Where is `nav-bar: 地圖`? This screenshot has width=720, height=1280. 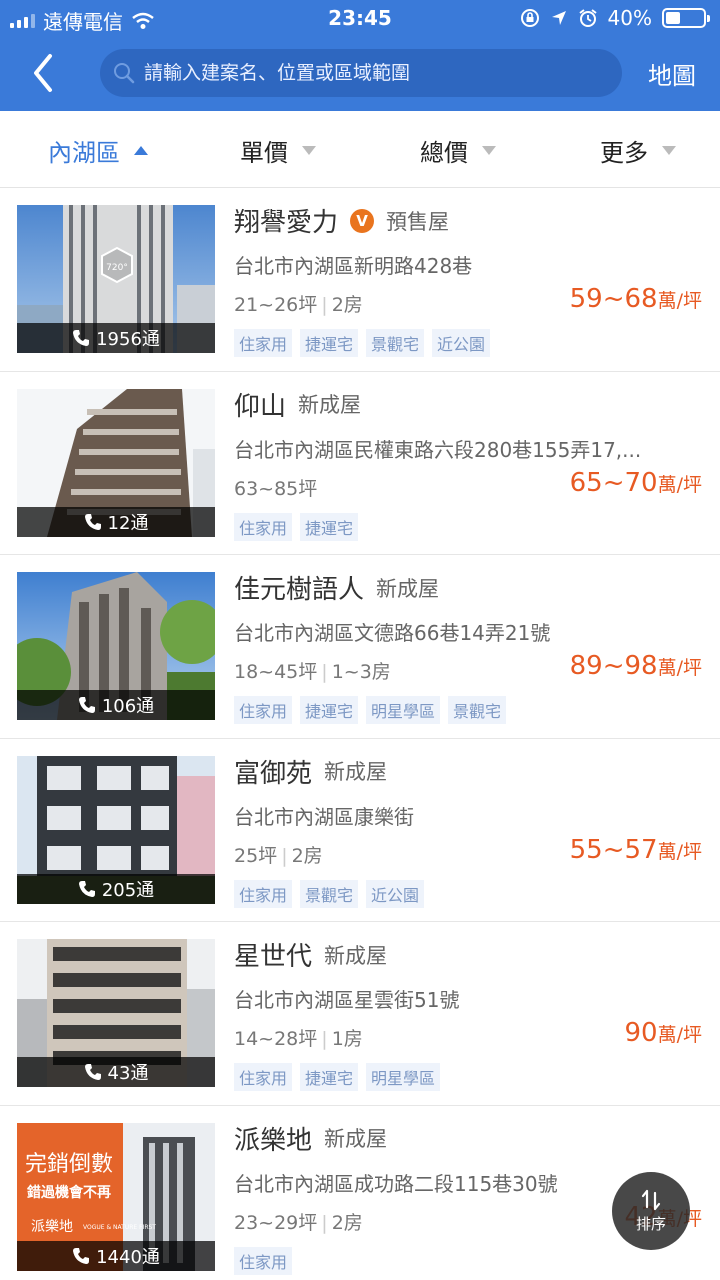
nav-bar: 地圖 is located at coordinates (360, 73).